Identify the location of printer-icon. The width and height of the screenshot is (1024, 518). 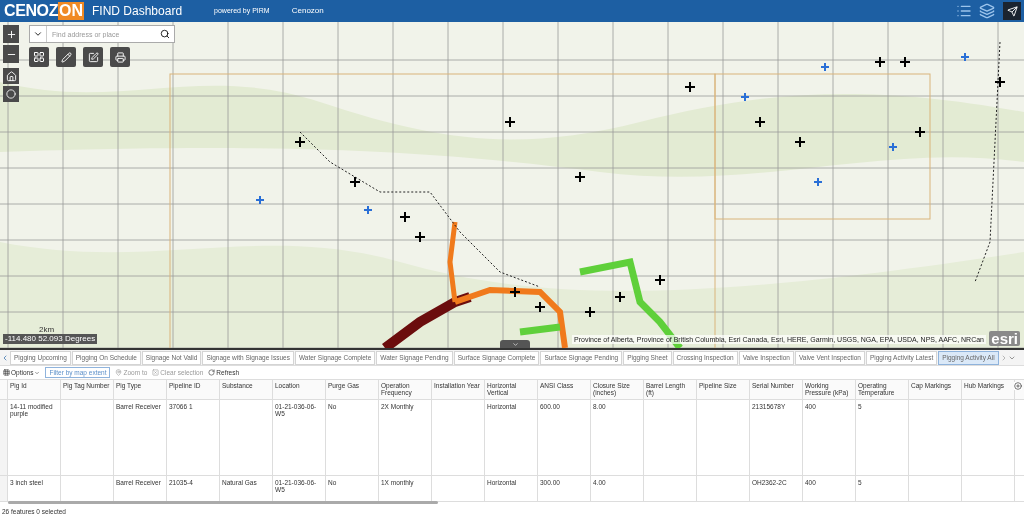
(120, 57).